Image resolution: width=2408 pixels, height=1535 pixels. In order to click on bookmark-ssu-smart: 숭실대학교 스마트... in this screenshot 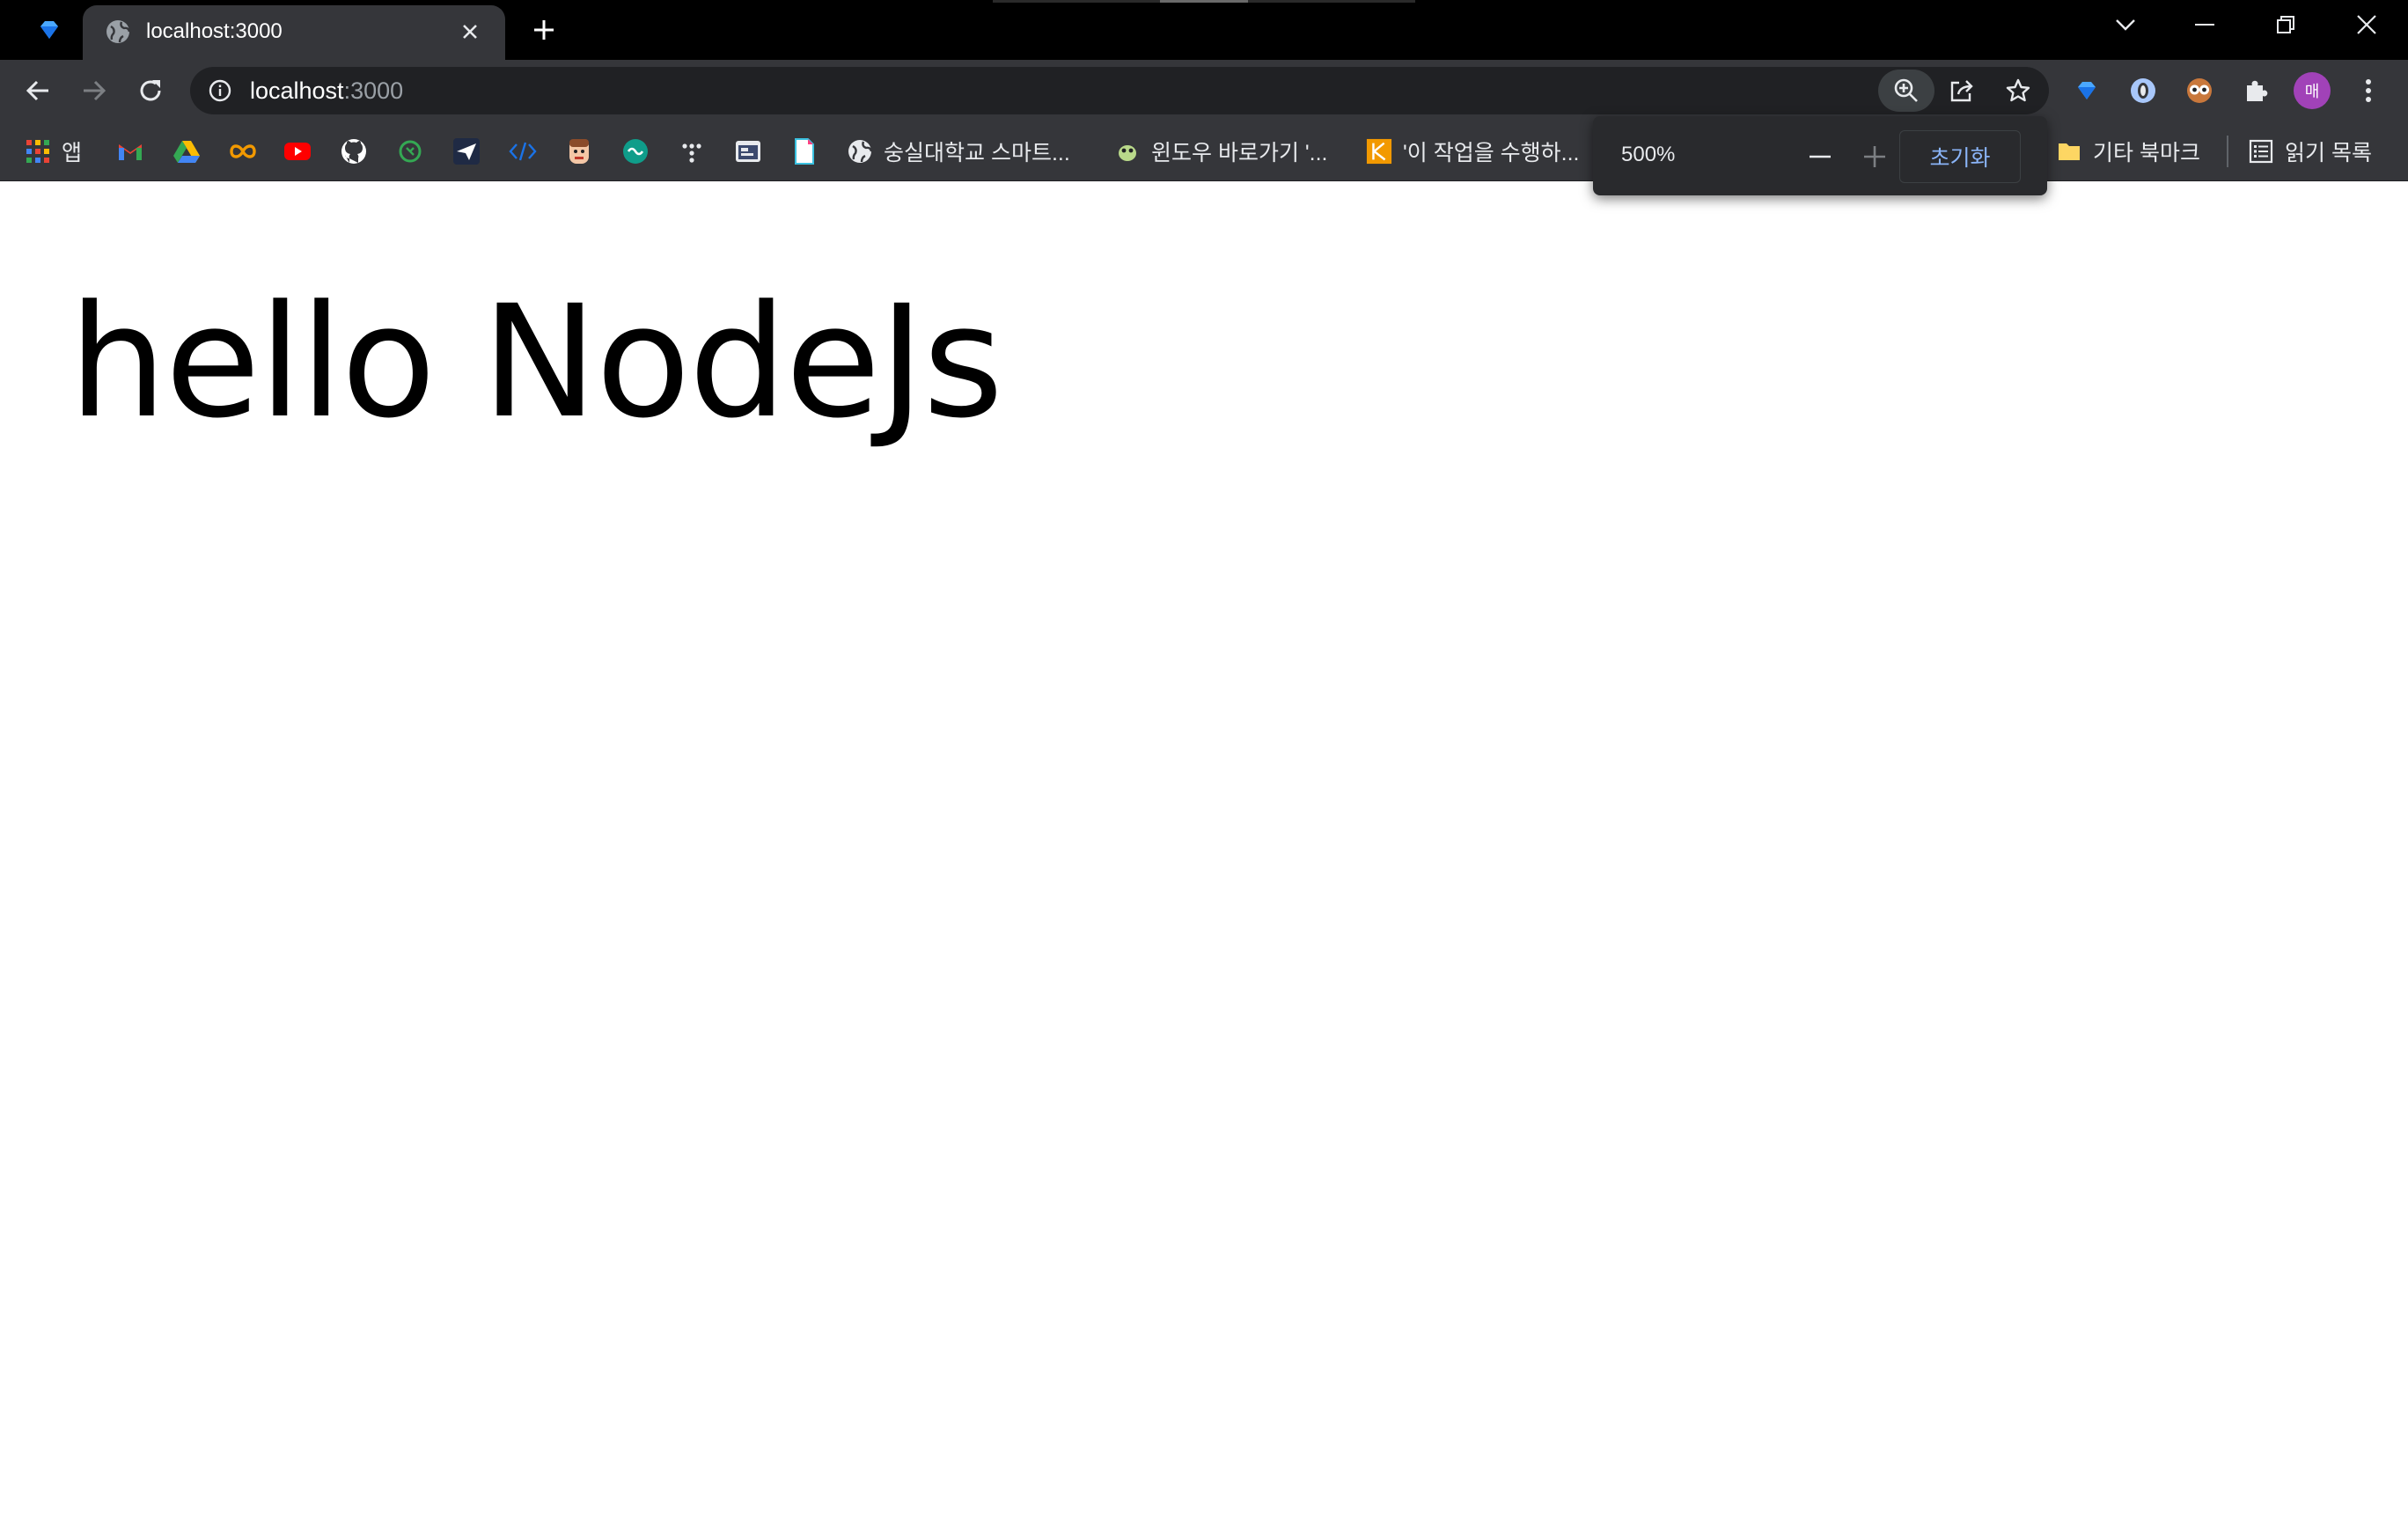, I will do `click(958, 151)`.